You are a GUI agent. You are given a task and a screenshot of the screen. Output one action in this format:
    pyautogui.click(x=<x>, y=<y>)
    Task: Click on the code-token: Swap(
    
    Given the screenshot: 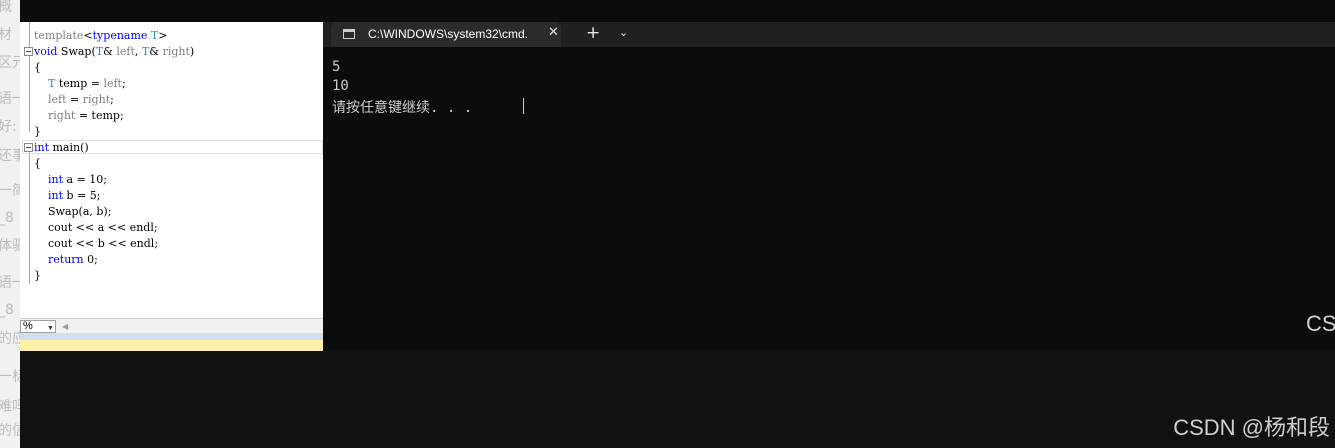 What is the action you would take?
    pyautogui.click(x=76, y=51)
    